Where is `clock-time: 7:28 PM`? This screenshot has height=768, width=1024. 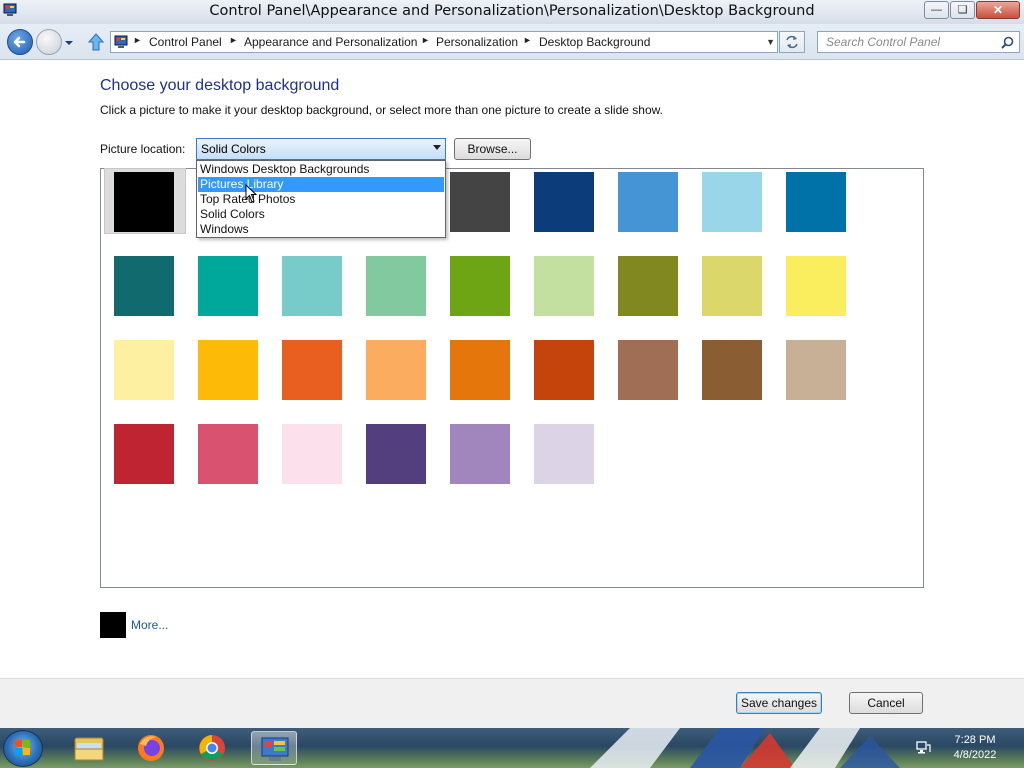 clock-time: 7:28 PM is located at coordinates (975, 740).